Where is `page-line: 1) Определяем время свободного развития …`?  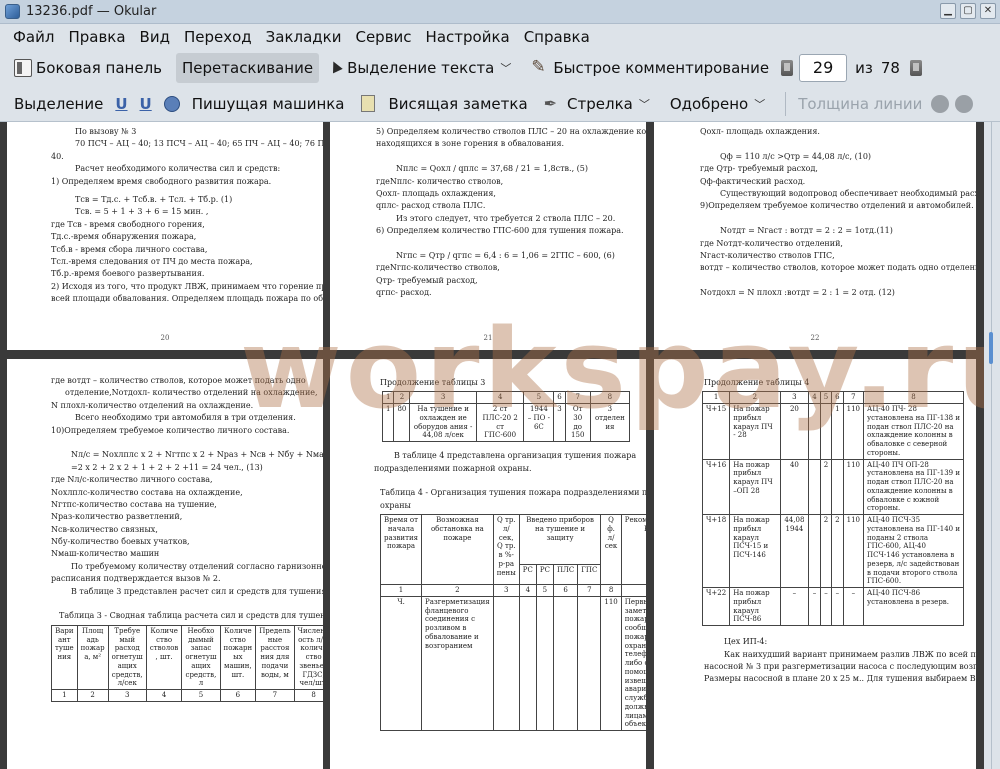
page-line: 1) Определяем время свободного развития … is located at coordinates (161, 181).